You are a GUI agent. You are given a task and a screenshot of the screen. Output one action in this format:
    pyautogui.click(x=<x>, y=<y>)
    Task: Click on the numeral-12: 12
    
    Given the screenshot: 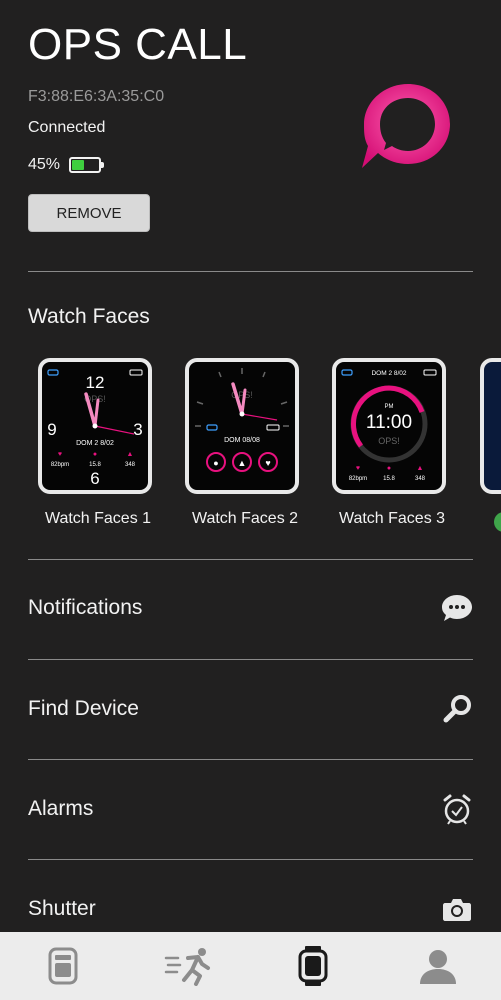 What is the action you would take?
    pyautogui.click(x=95, y=382)
    